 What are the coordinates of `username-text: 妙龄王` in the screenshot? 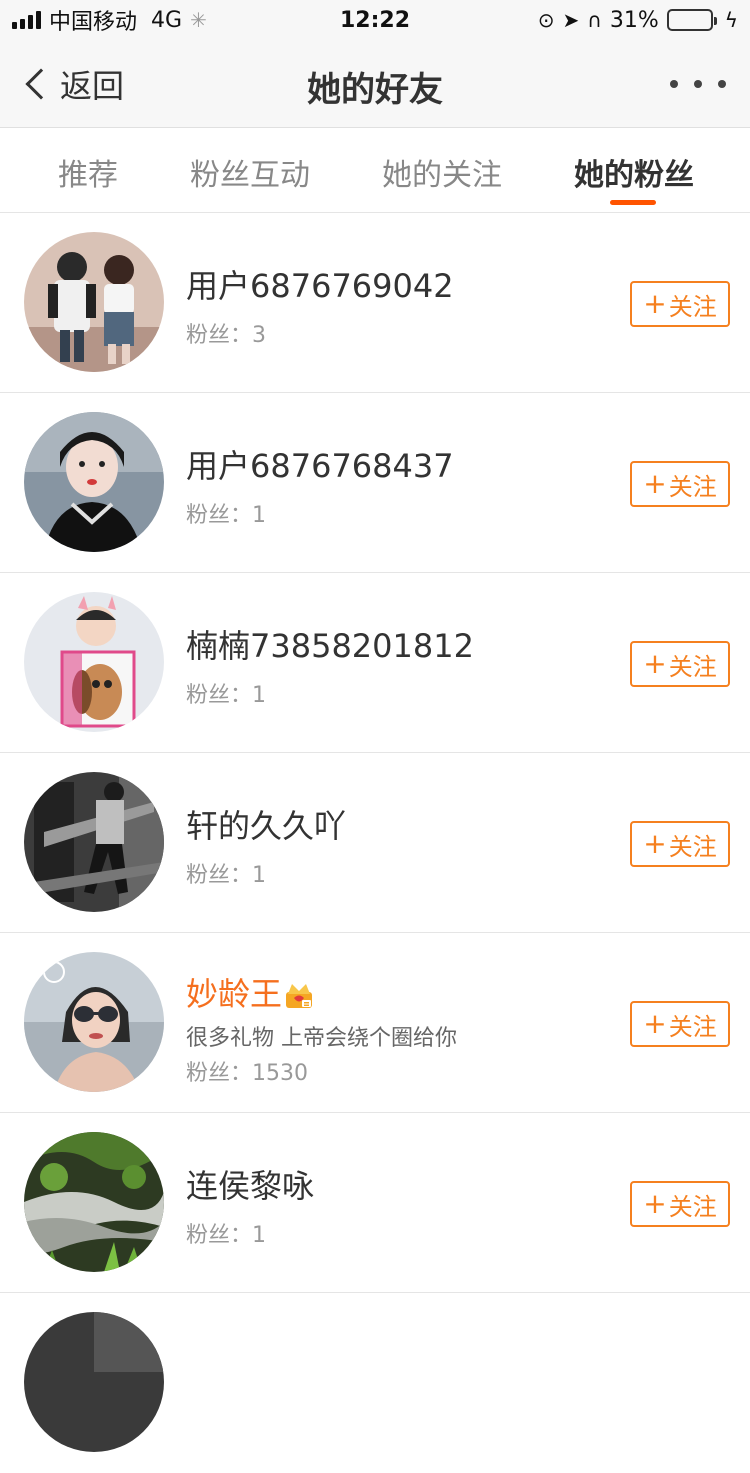 It's located at (234, 994).